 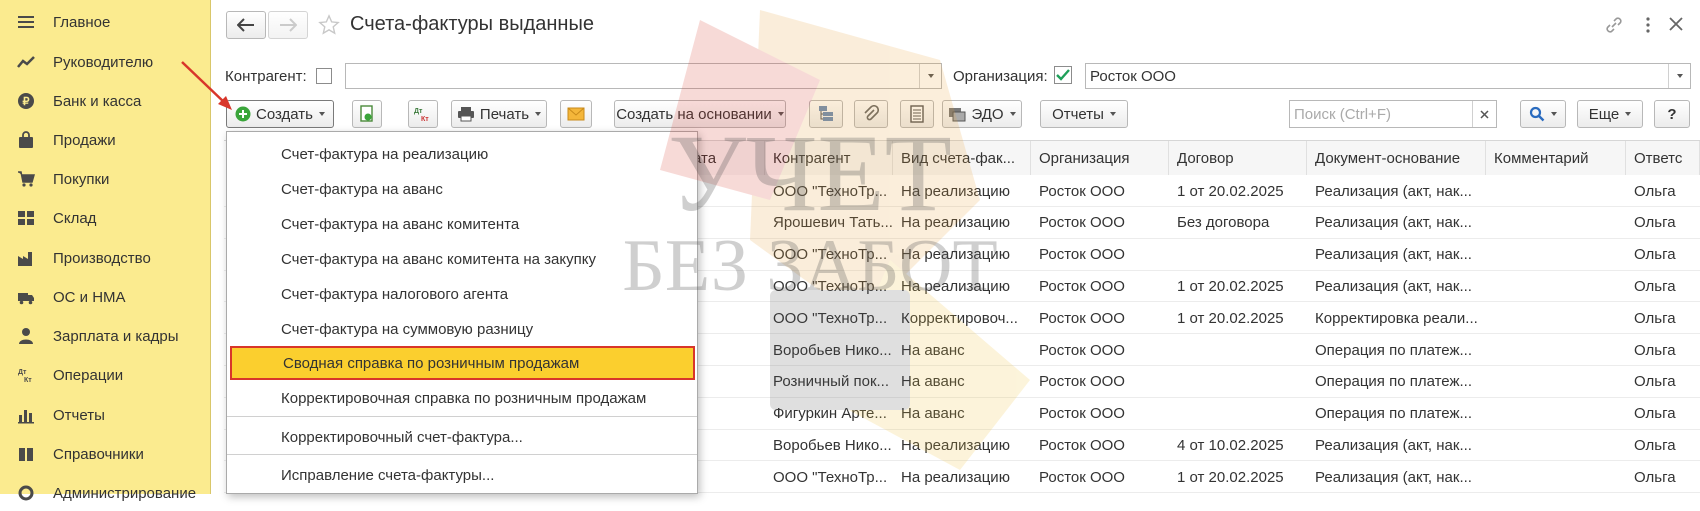 I want to click on link-icon, so click(x=1614, y=25).